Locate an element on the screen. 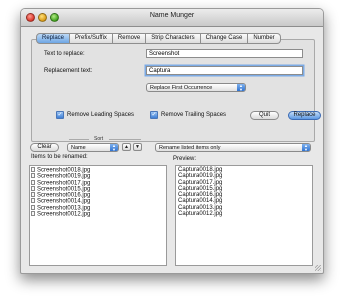 The image size is (340, 301). title-bar: Name Munger is located at coordinates (172, 18).